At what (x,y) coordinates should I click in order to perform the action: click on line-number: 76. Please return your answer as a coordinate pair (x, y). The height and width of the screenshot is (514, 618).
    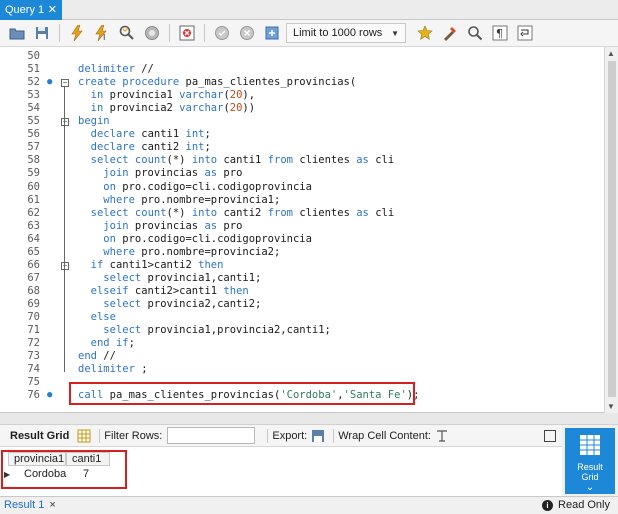
    Looking at the image, I should click on (33, 395).